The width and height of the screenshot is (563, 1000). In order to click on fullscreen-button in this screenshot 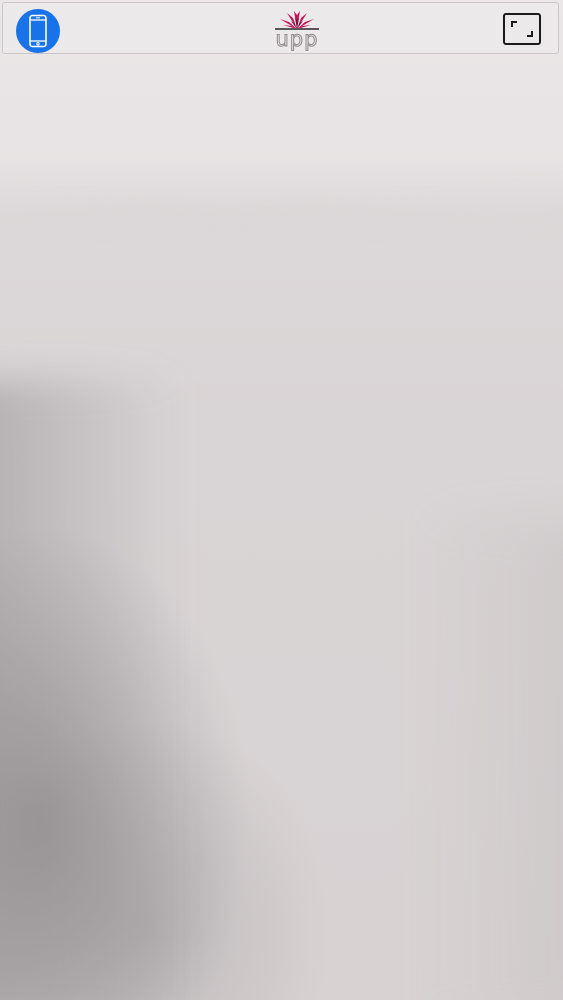, I will do `click(522, 29)`.